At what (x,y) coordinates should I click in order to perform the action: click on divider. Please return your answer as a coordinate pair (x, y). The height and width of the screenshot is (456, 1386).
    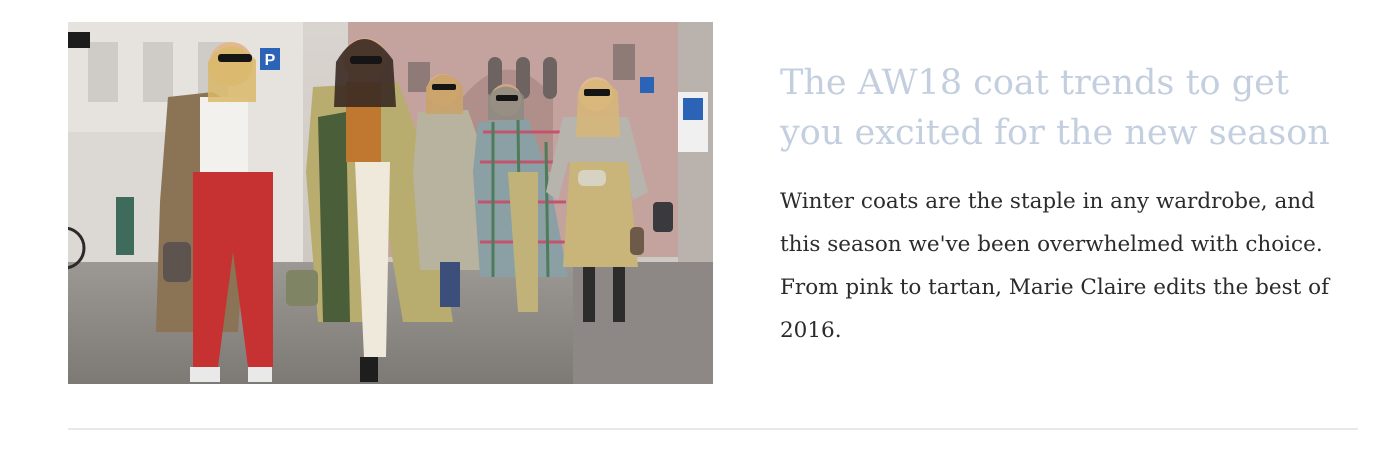
    Looking at the image, I should click on (713, 429).